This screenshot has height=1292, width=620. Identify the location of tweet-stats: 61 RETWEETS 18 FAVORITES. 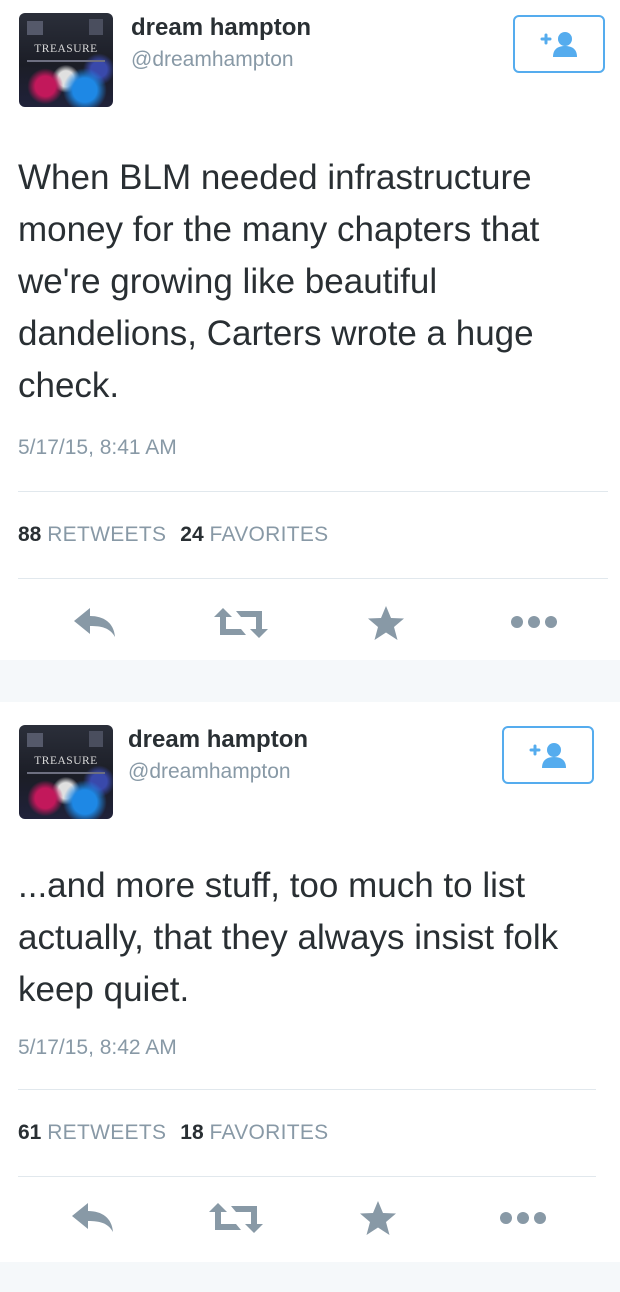
(173, 1133).